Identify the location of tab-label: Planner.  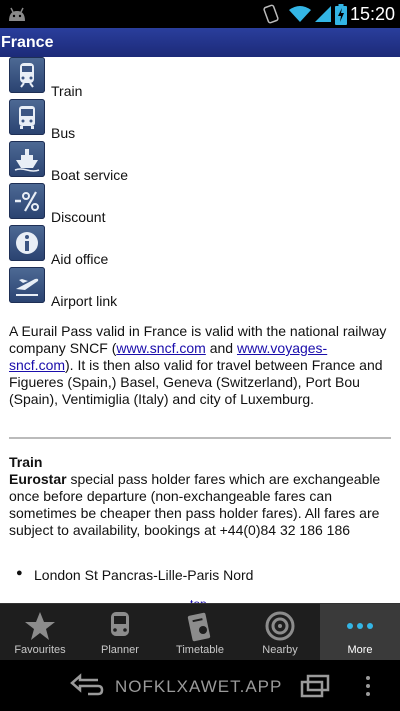
(120, 650).